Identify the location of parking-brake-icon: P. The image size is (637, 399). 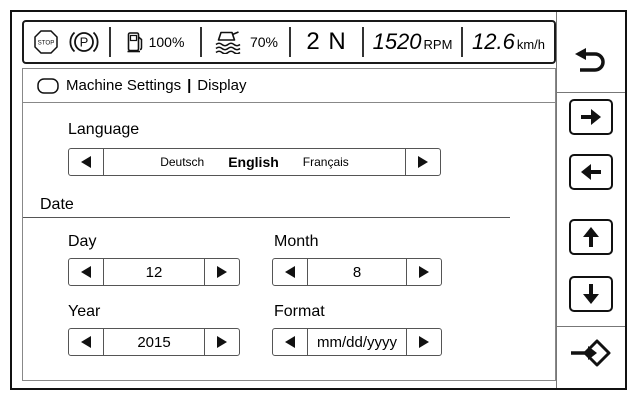
(83, 42).